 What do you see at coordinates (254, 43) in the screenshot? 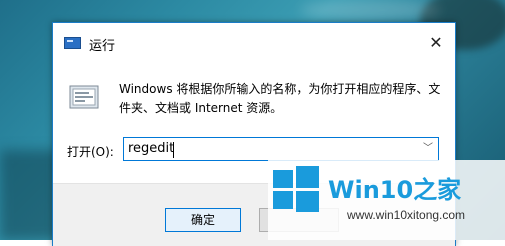
I see `title-bar: 运行 ✕` at bounding box center [254, 43].